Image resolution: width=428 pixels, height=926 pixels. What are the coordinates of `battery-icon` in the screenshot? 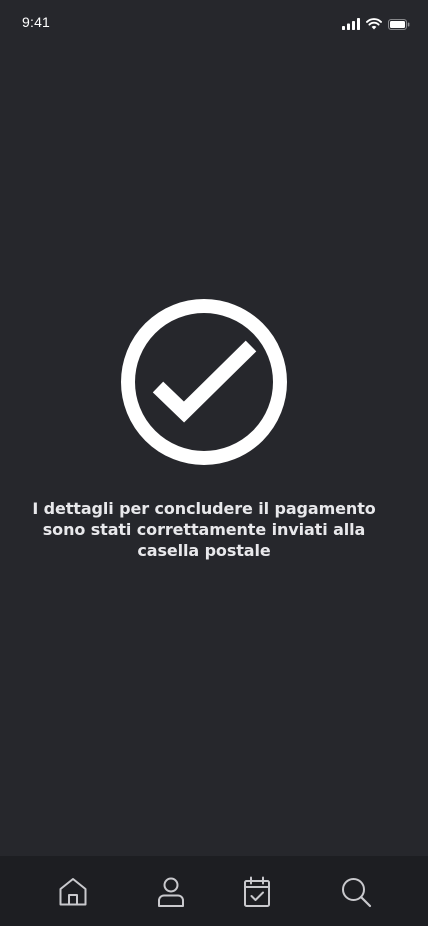 It's located at (399, 24).